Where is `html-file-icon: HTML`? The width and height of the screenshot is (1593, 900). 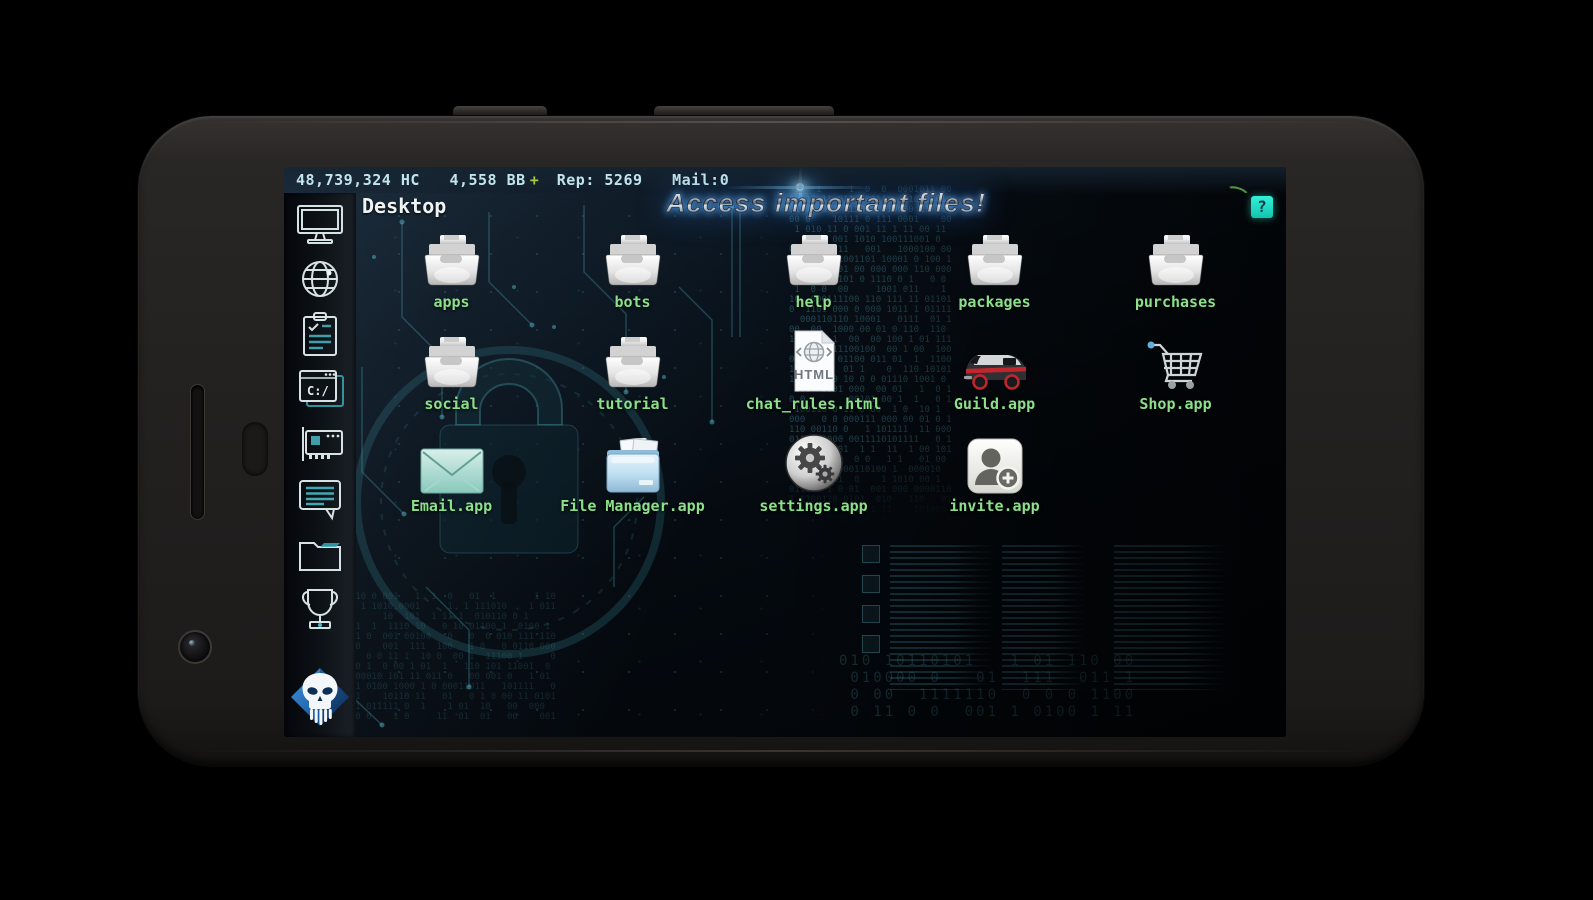
html-file-icon: HTML is located at coordinates (814, 360).